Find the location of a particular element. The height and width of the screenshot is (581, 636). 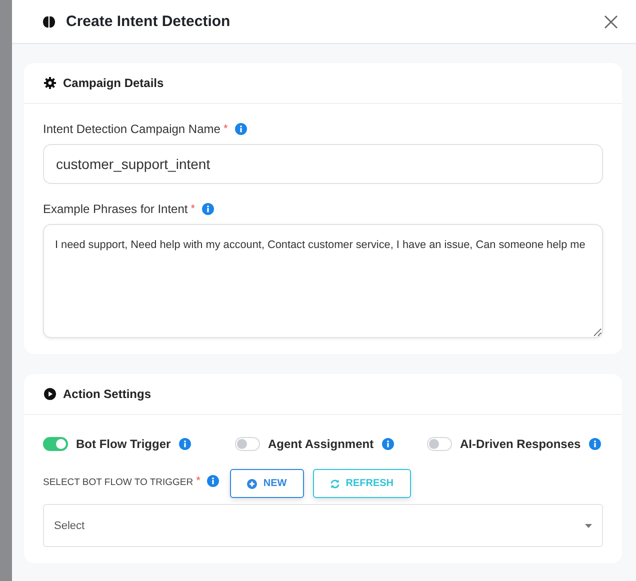

close-button is located at coordinates (611, 21).